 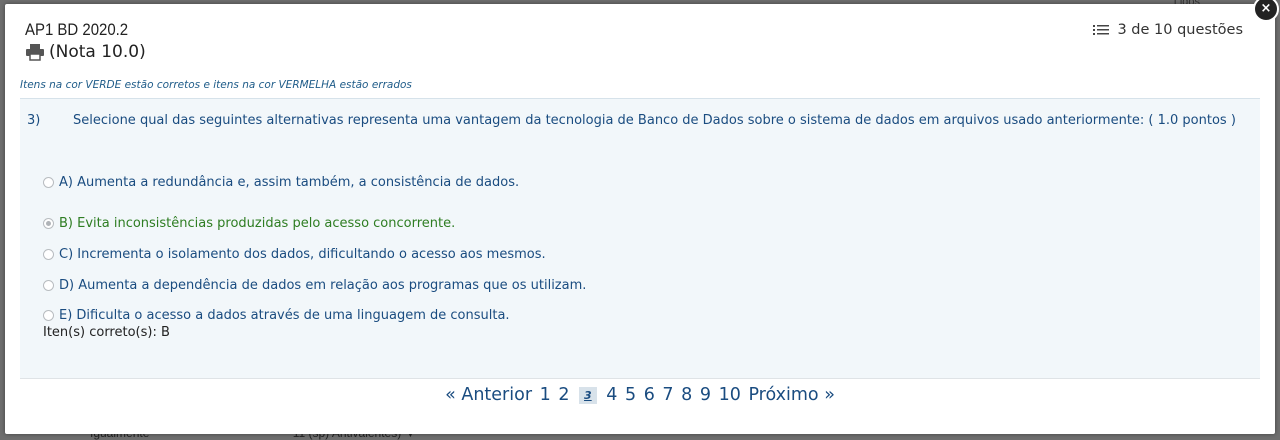 What do you see at coordinates (630, 395) in the screenshot?
I see `page-link-5: 5` at bounding box center [630, 395].